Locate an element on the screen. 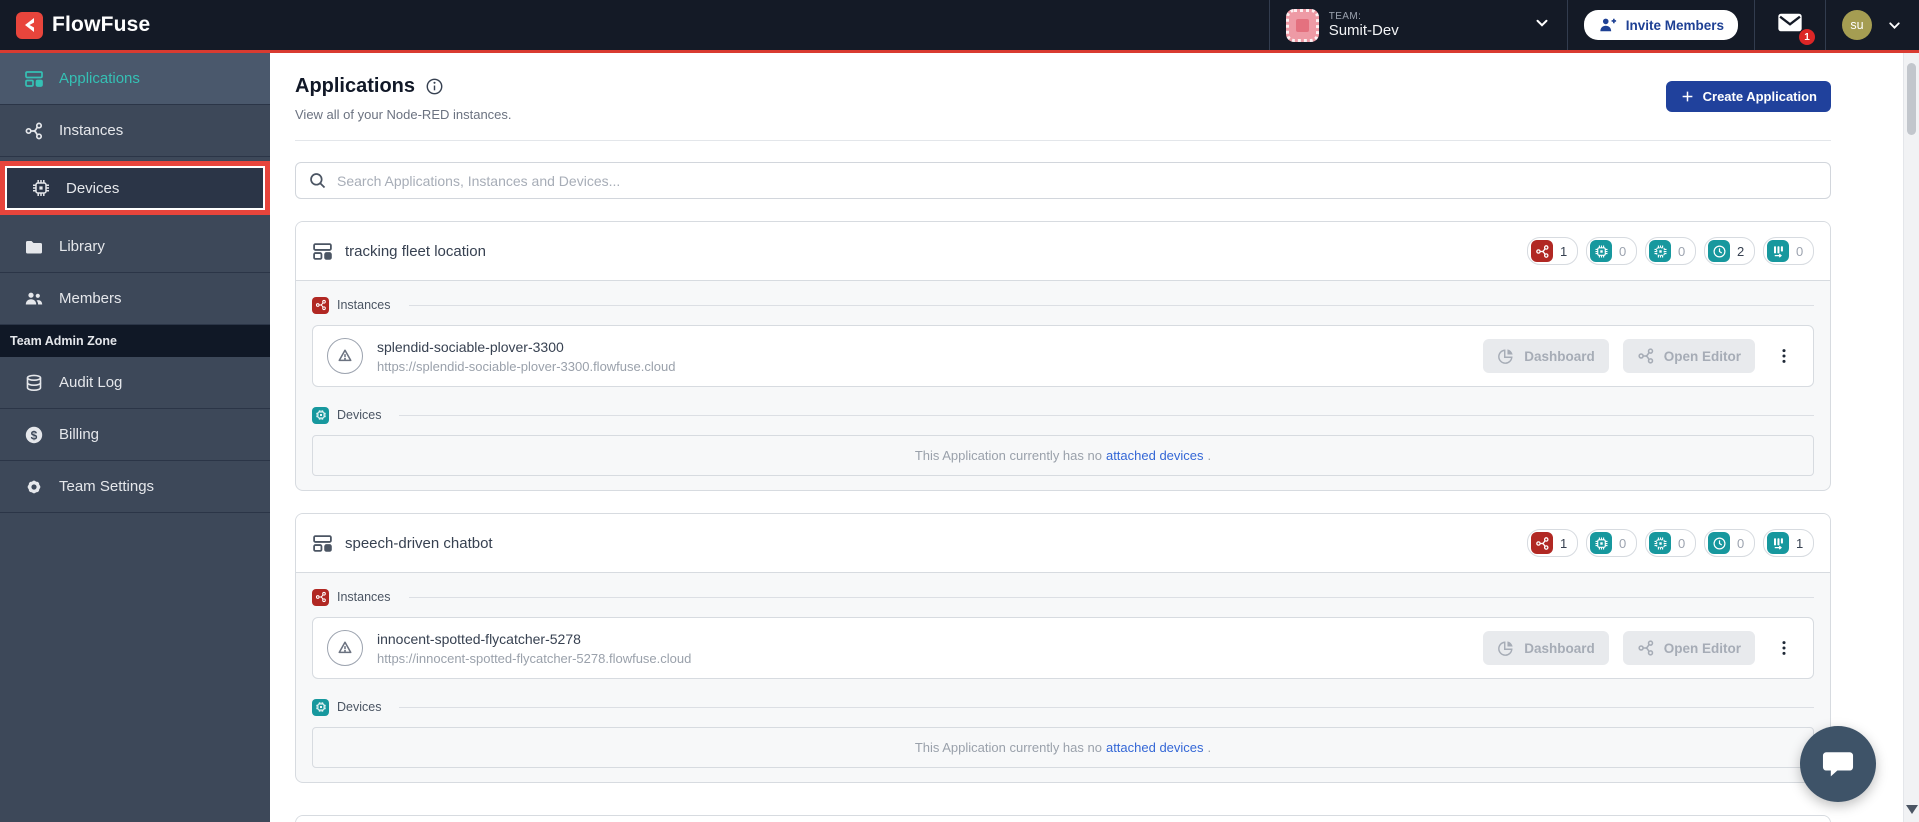  team-name: Sumit-Dev is located at coordinates (1363, 31).